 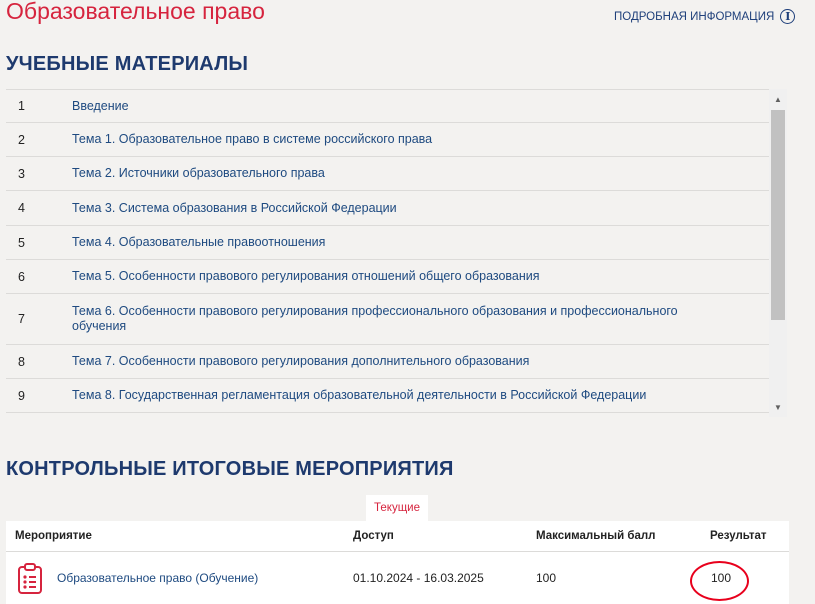 I want to click on material-number: 2, so click(x=21, y=139).